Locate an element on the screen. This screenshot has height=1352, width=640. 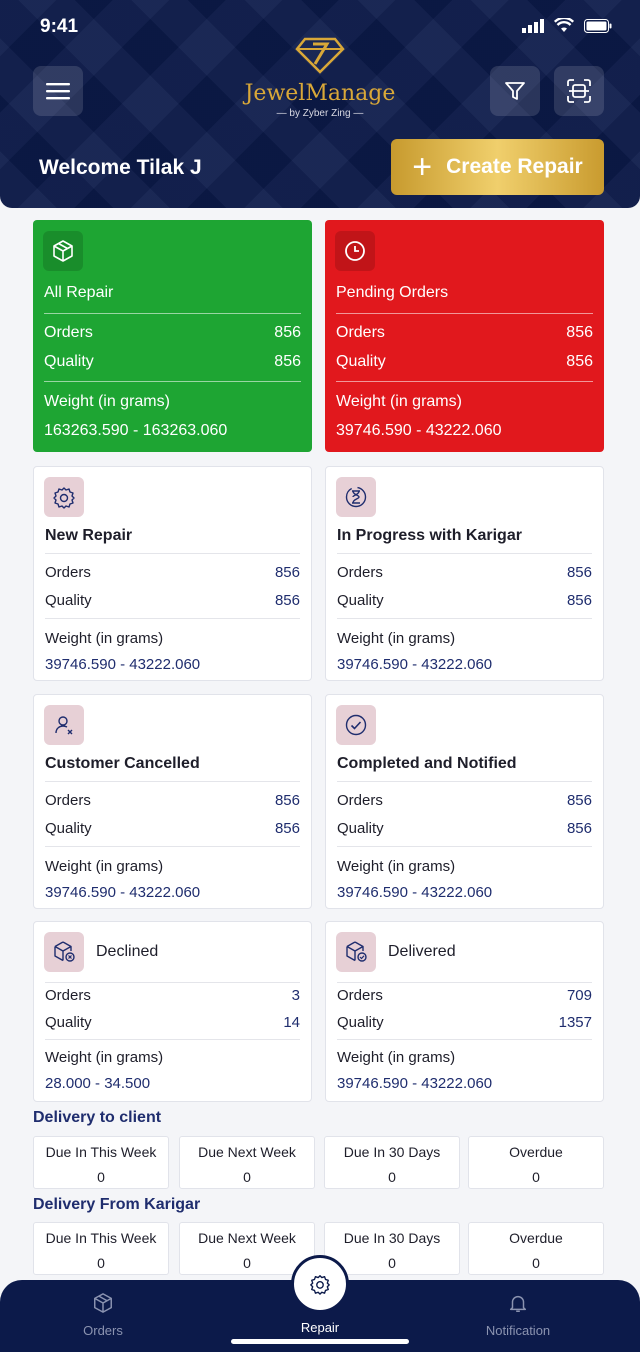
weight-value: 163263.590 - 163263.060 is located at coordinates (136, 430).